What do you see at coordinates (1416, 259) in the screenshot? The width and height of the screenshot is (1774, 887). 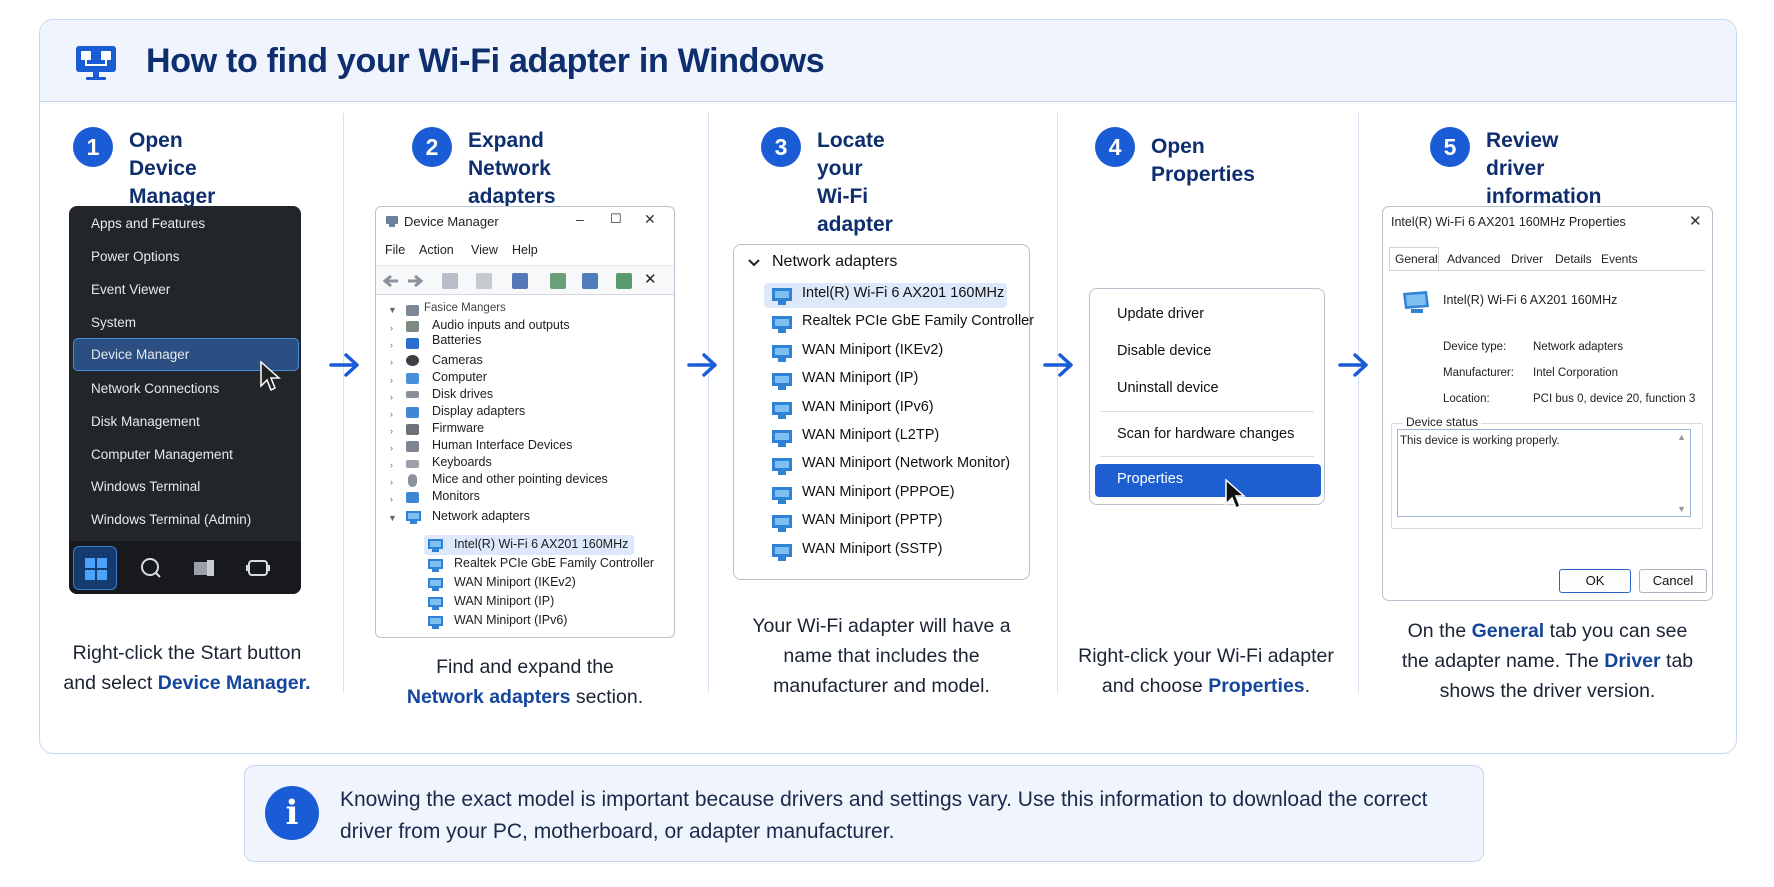 I see `tab-general: General` at bounding box center [1416, 259].